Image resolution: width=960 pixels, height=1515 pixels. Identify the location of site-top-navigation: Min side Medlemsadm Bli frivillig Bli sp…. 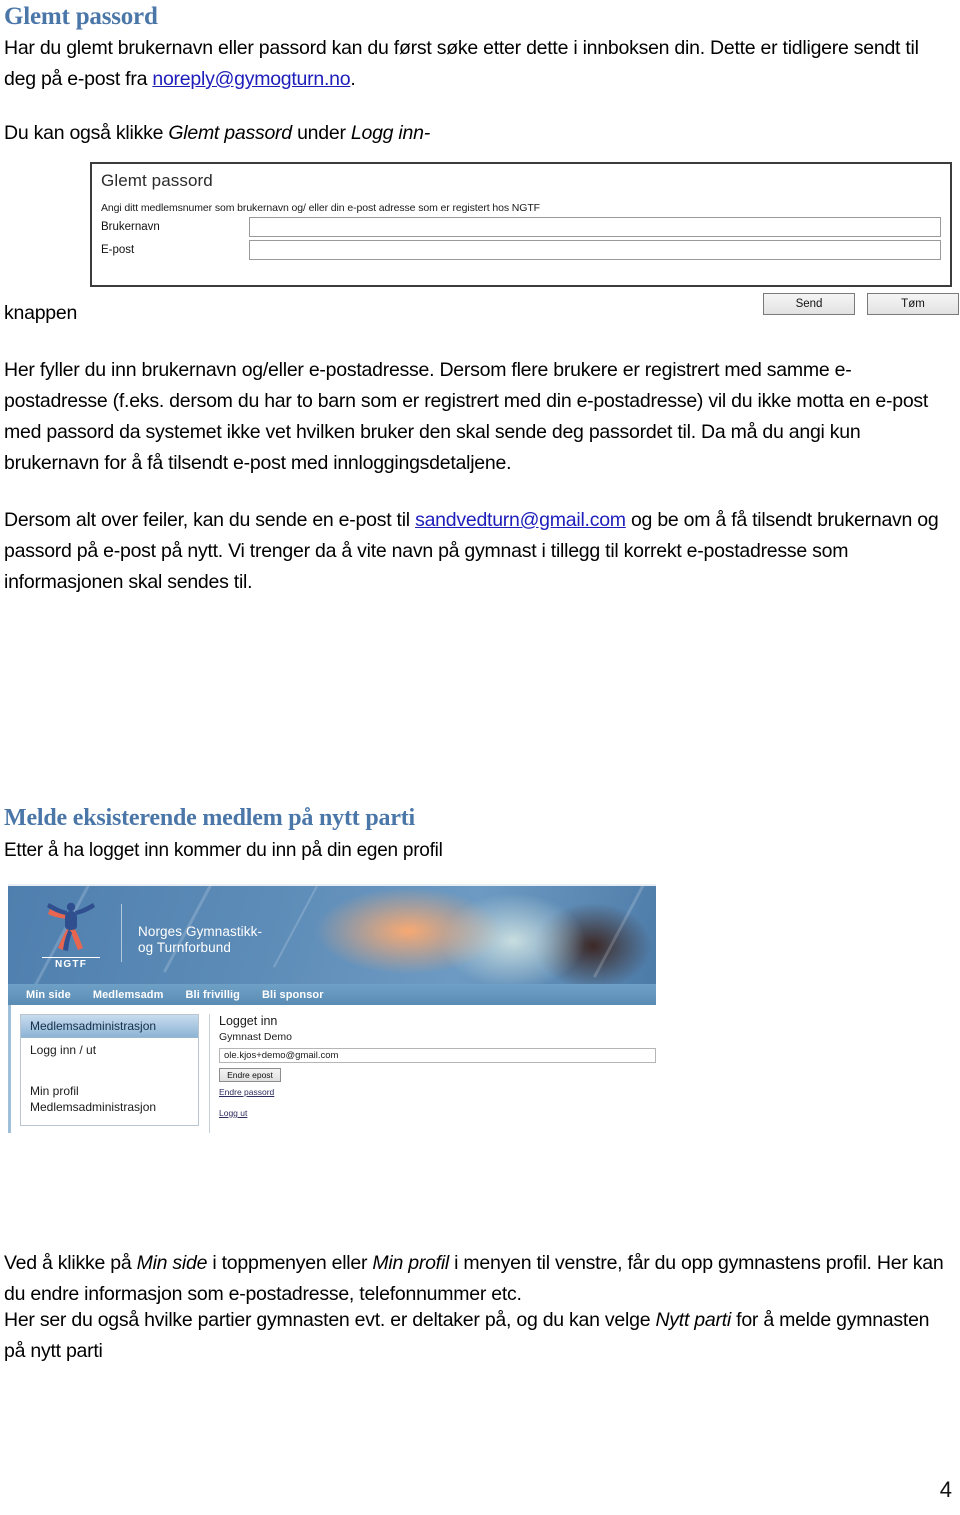
(332, 994).